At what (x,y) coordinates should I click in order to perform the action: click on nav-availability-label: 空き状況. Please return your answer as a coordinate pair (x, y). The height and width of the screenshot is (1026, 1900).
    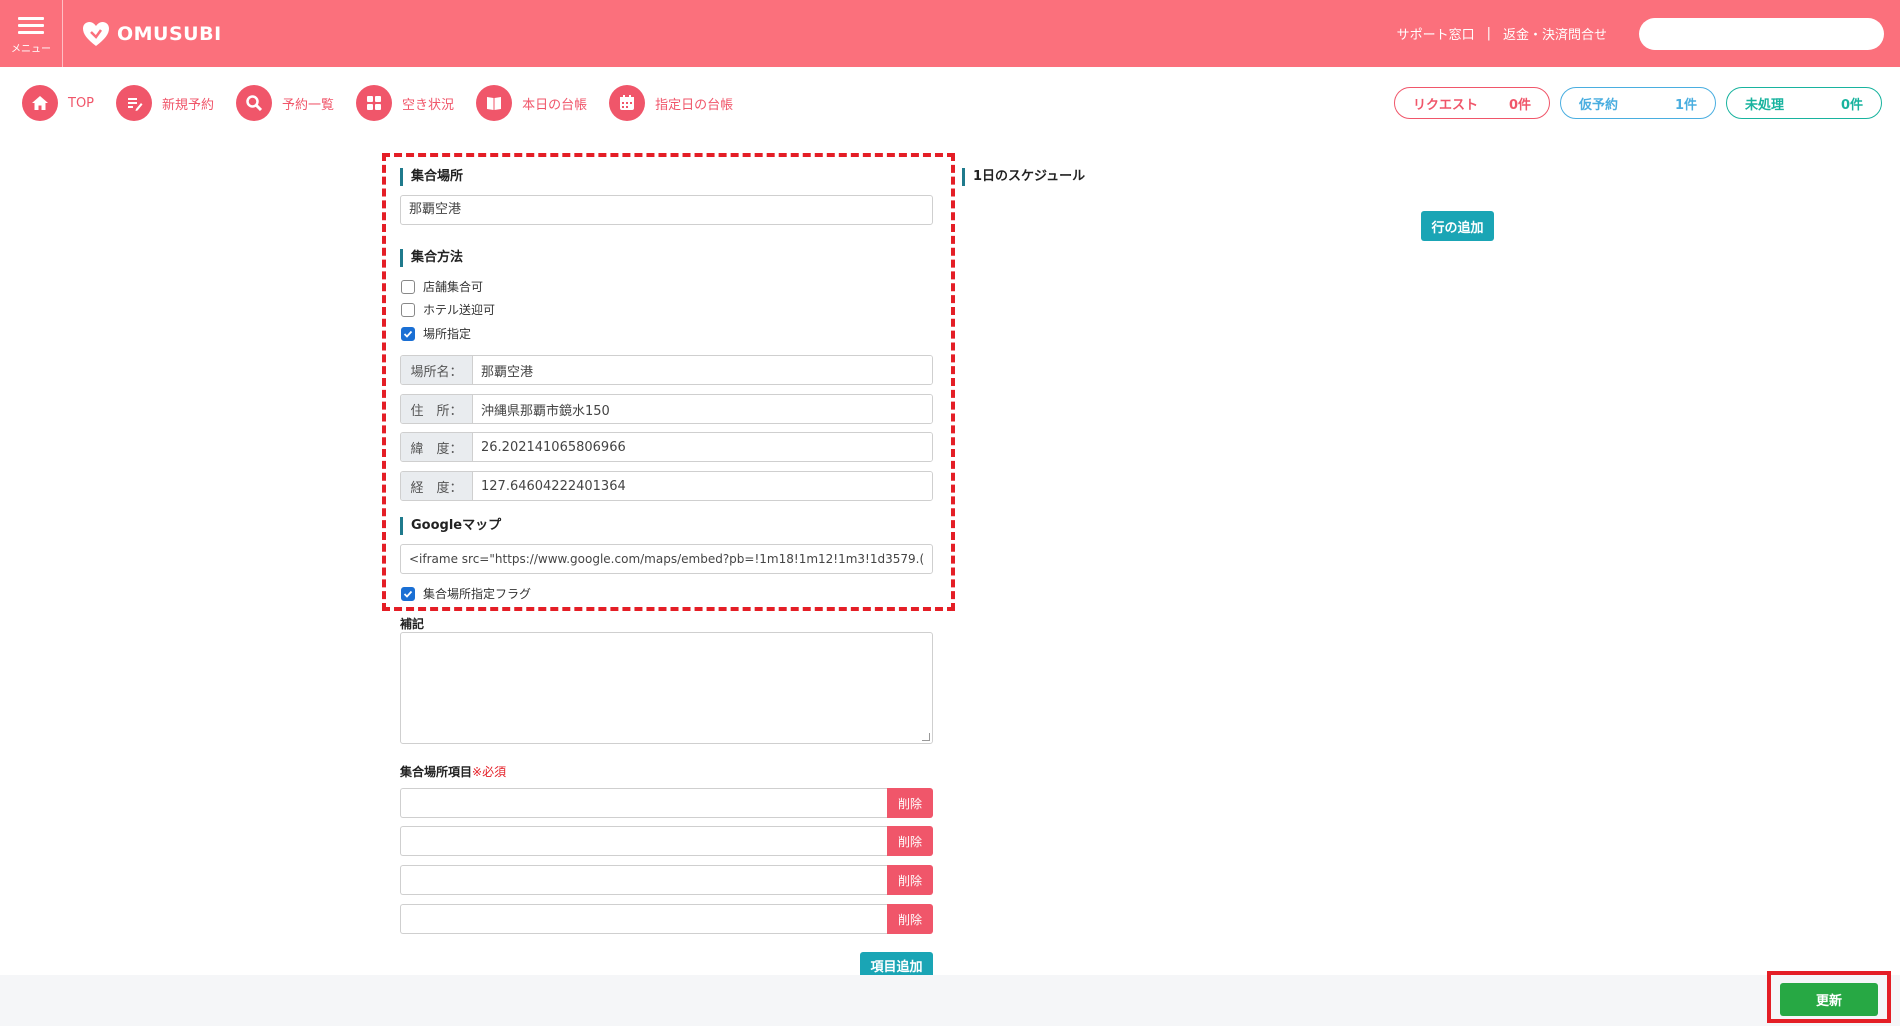
    Looking at the image, I should click on (428, 105).